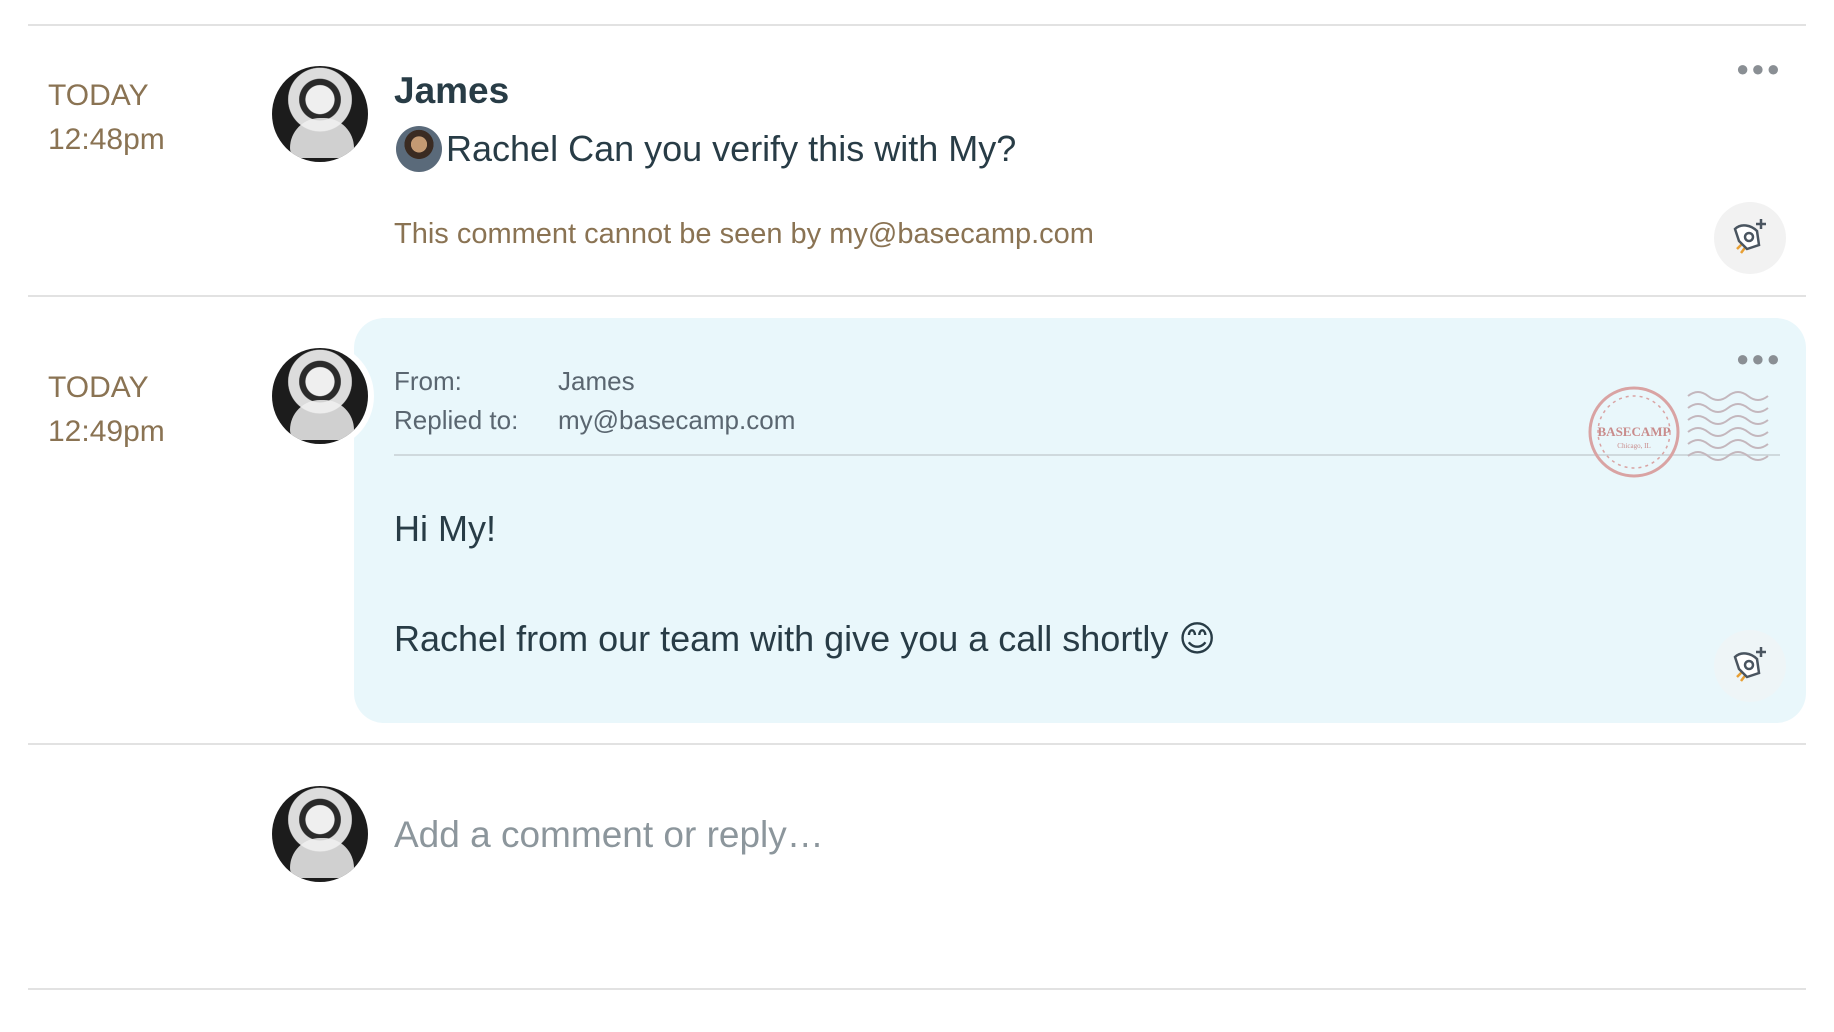 This screenshot has height=1032, width=1834. I want to click on postmark-stamp-icon: BASECAMP Chicago, IL, so click(1634, 432).